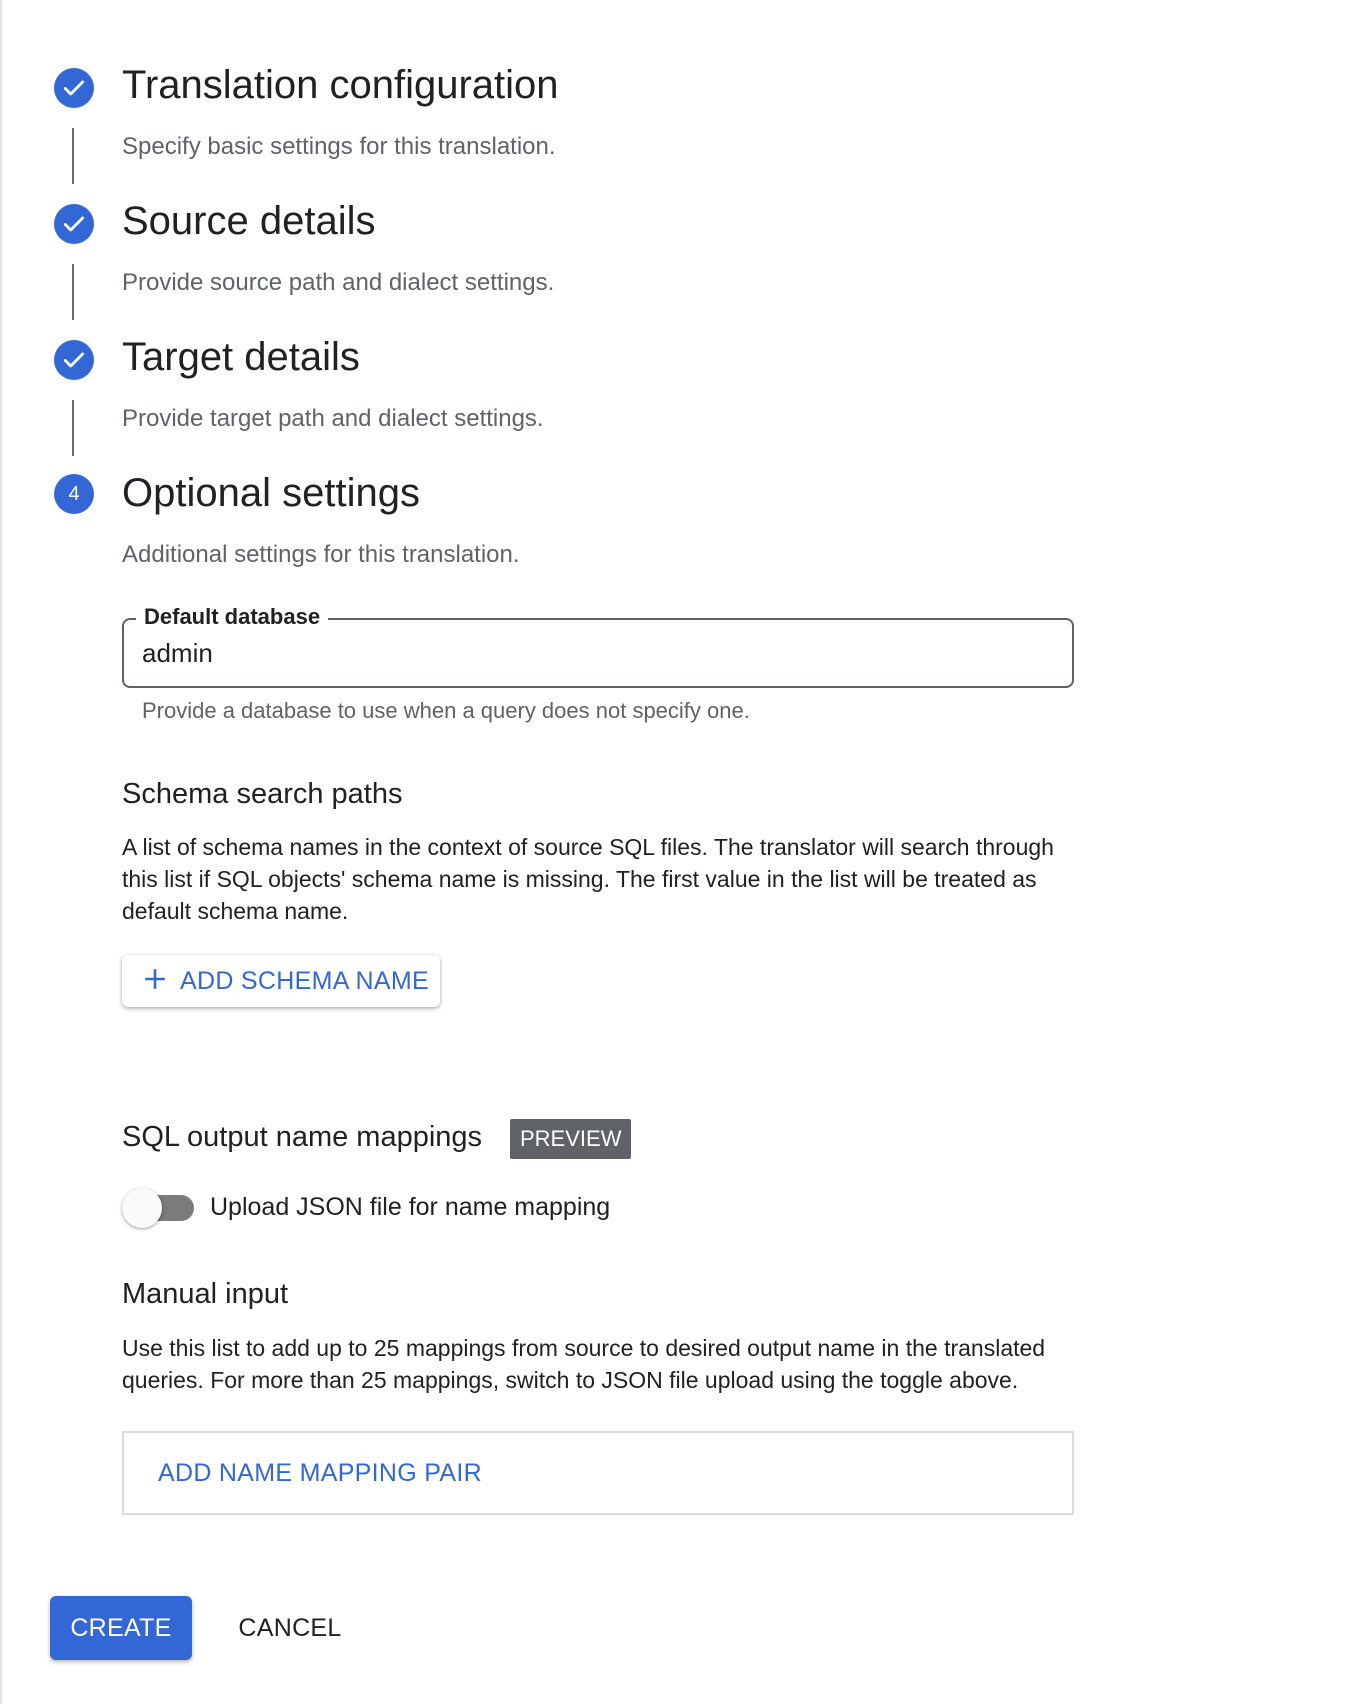 Image resolution: width=1348 pixels, height=1704 pixels. Describe the element at coordinates (155, 981) in the screenshot. I see `plus-icon` at that location.